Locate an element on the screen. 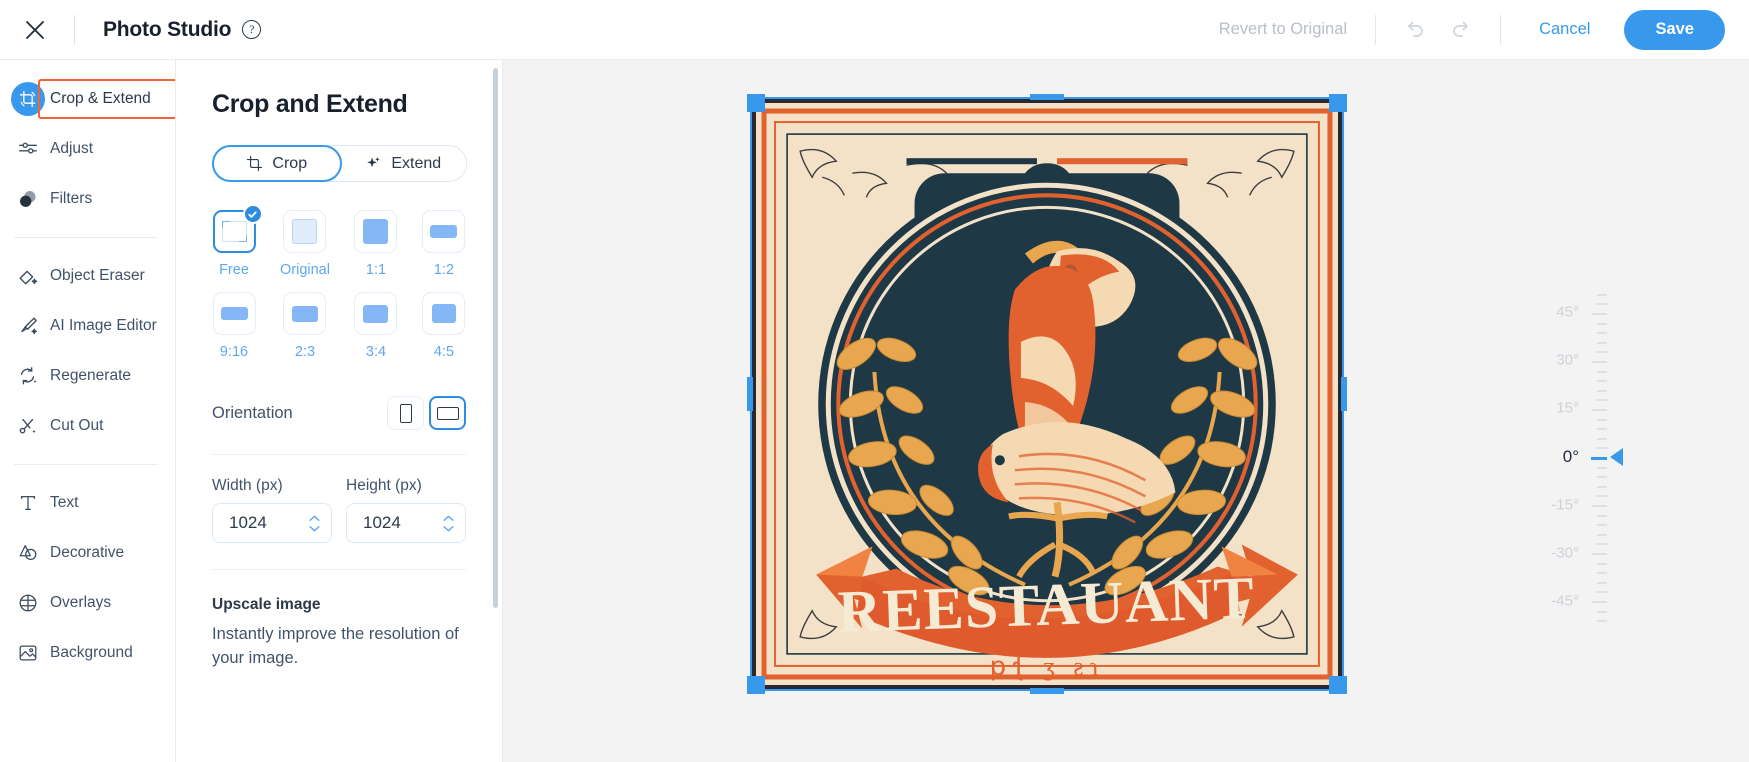 The width and height of the screenshot is (1749, 762). tab-extend: Extend is located at coordinates (403, 163).